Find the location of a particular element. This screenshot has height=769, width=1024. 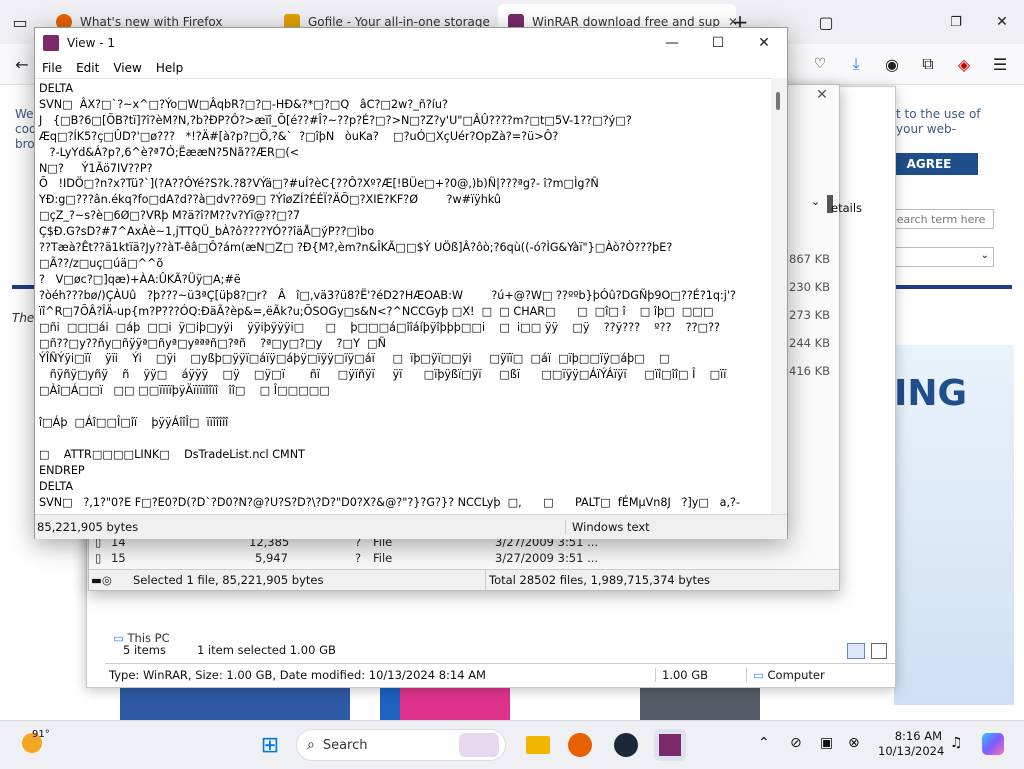

details-label: etails is located at coordinates (847, 208).